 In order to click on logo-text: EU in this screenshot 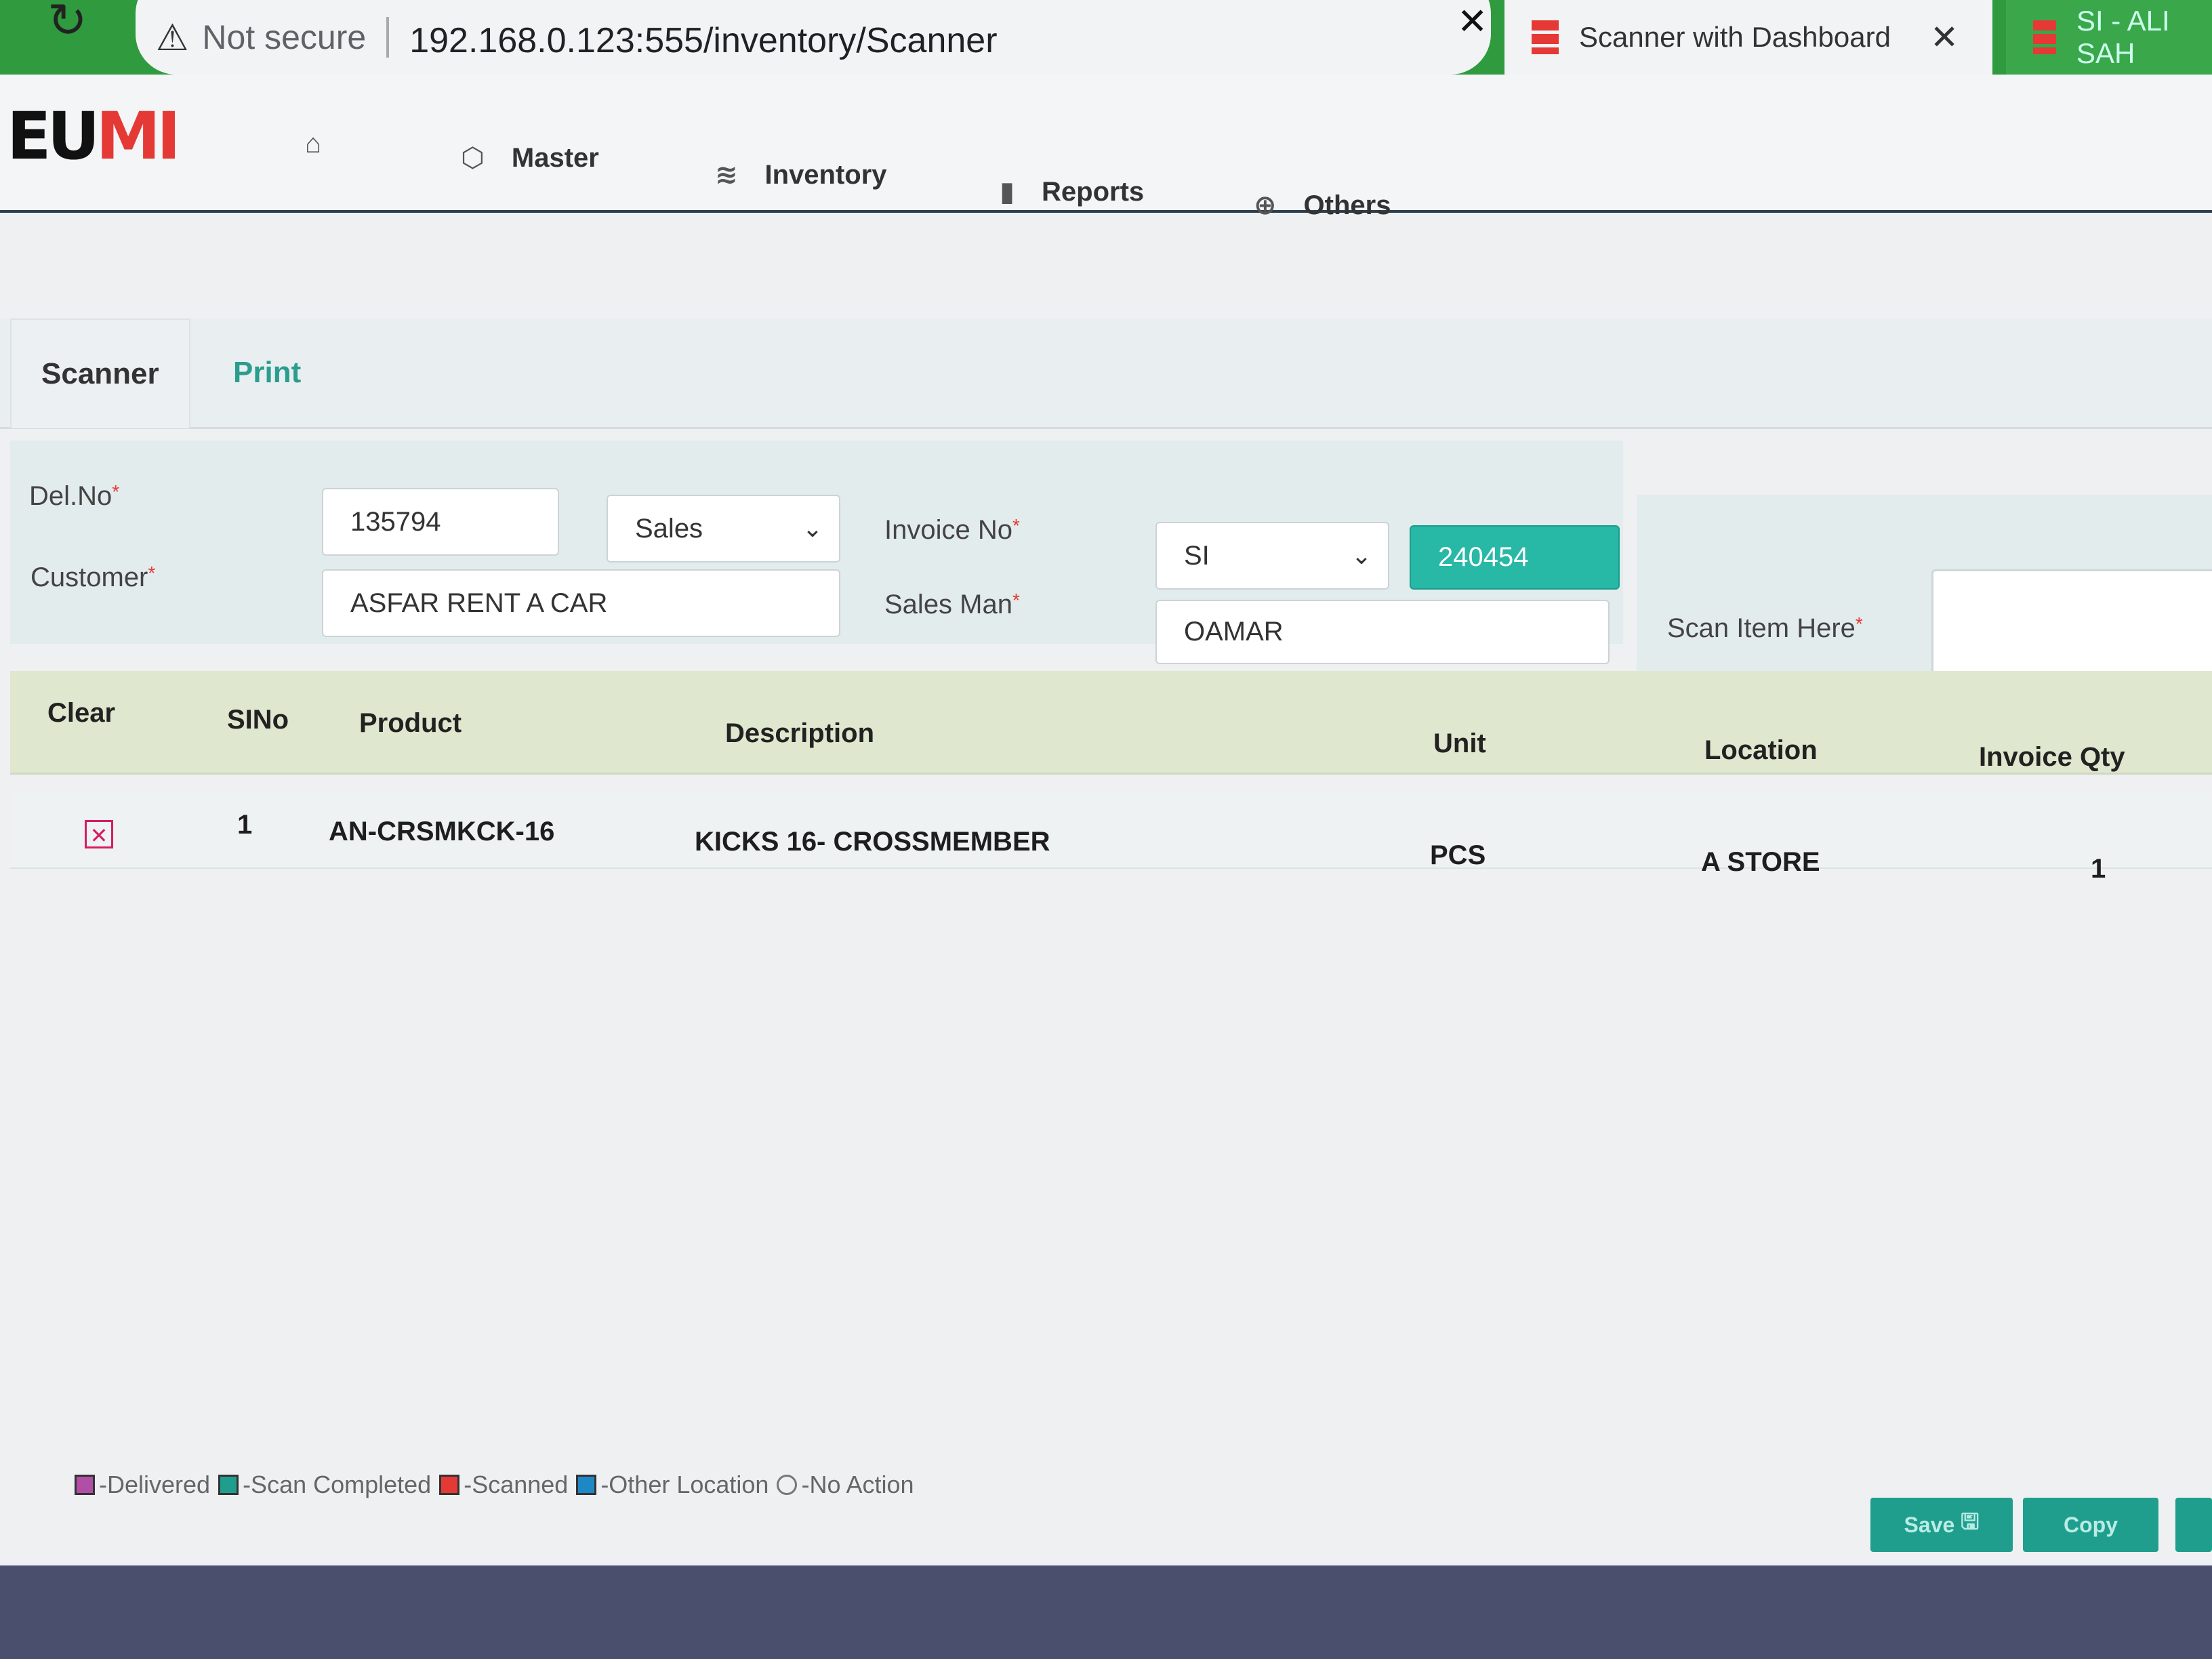, I will do `click(54, 136)`.